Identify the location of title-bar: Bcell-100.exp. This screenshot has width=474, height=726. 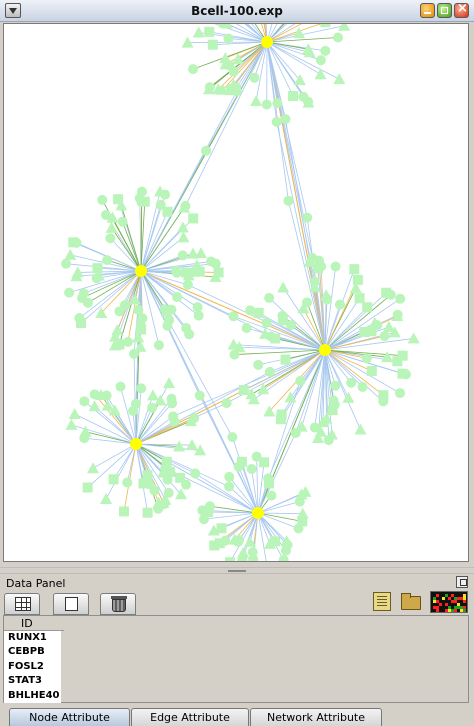
(237, 11).